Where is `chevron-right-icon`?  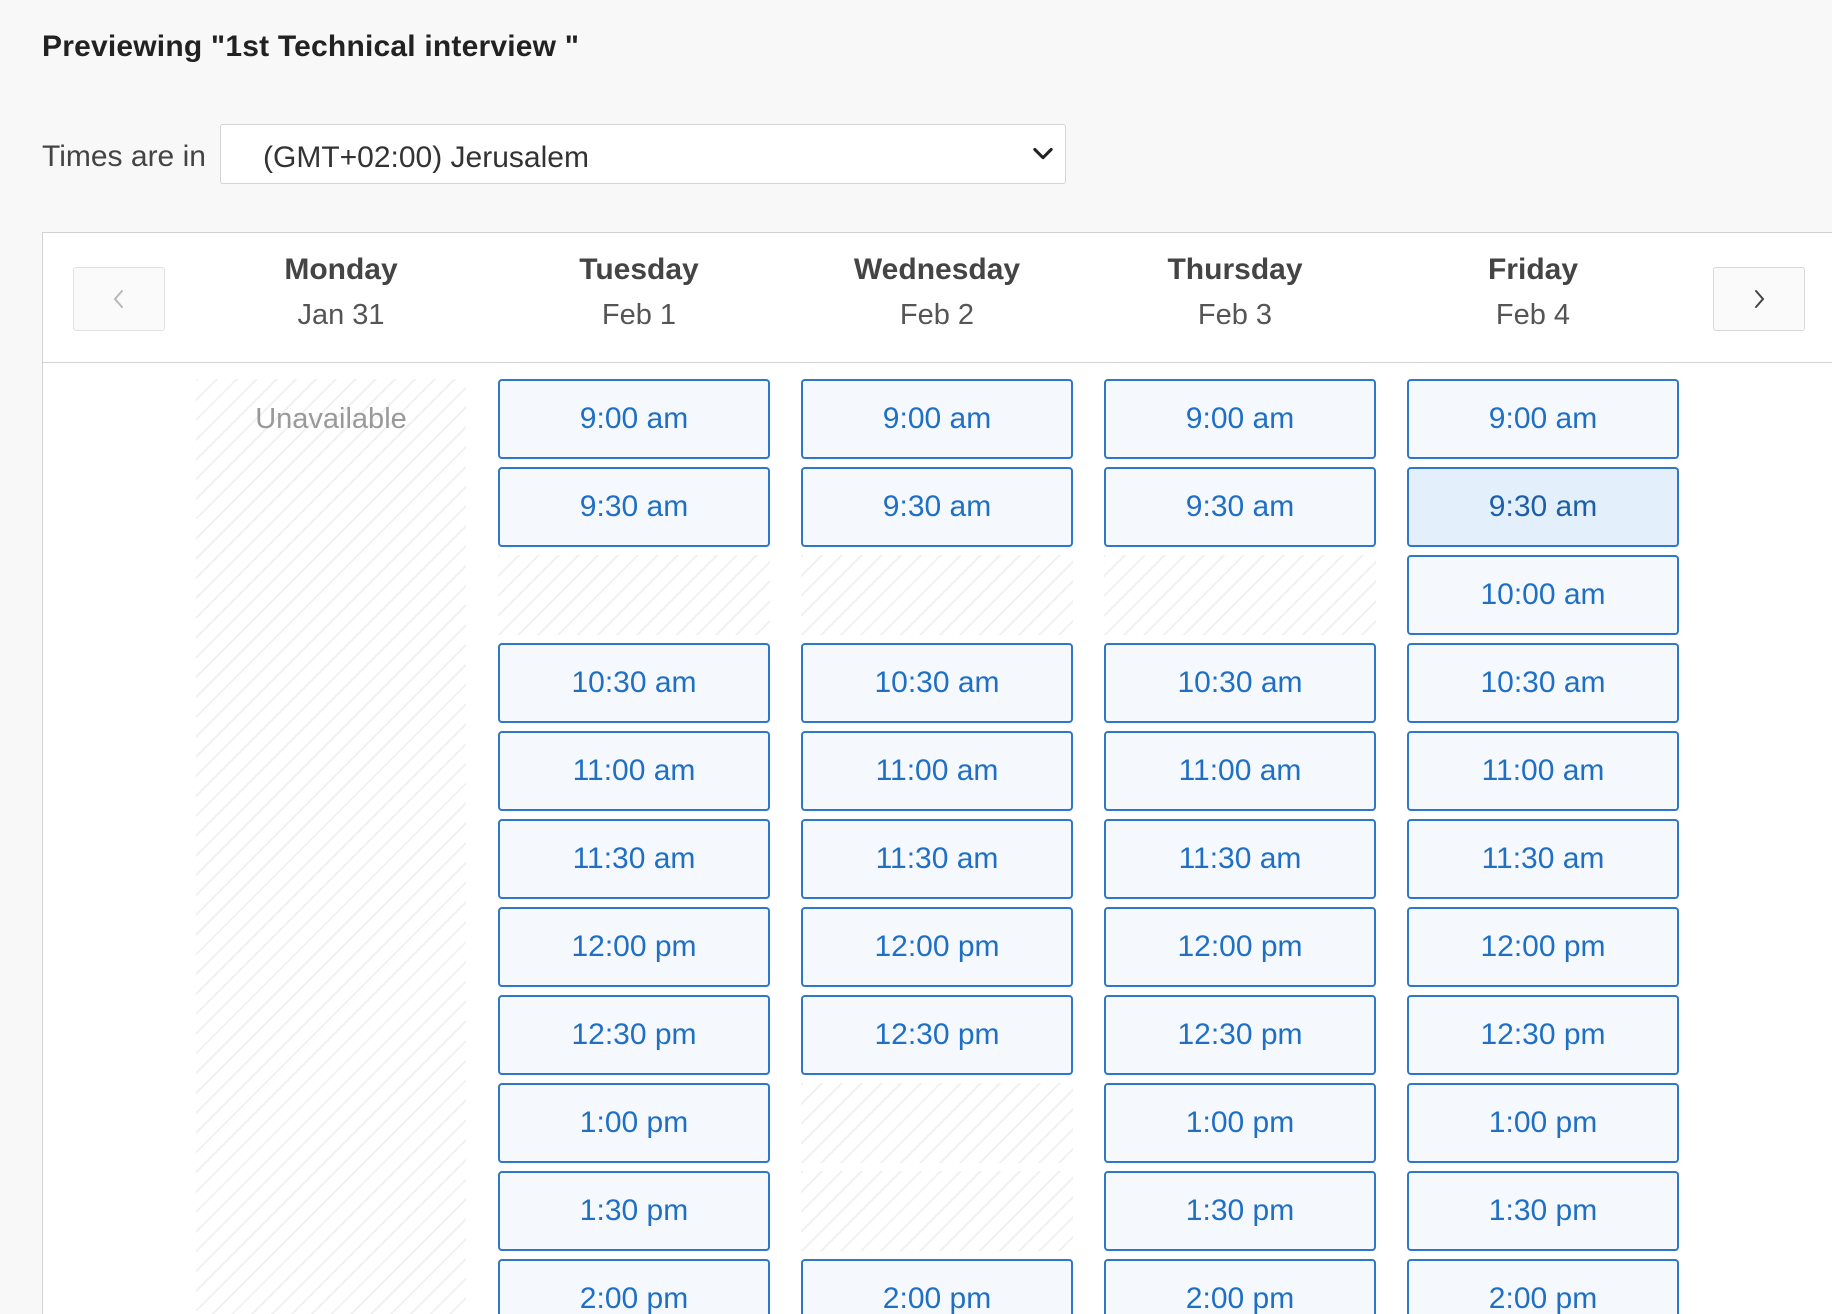
chevron-right-icon is located at coordinates (1760, 299).